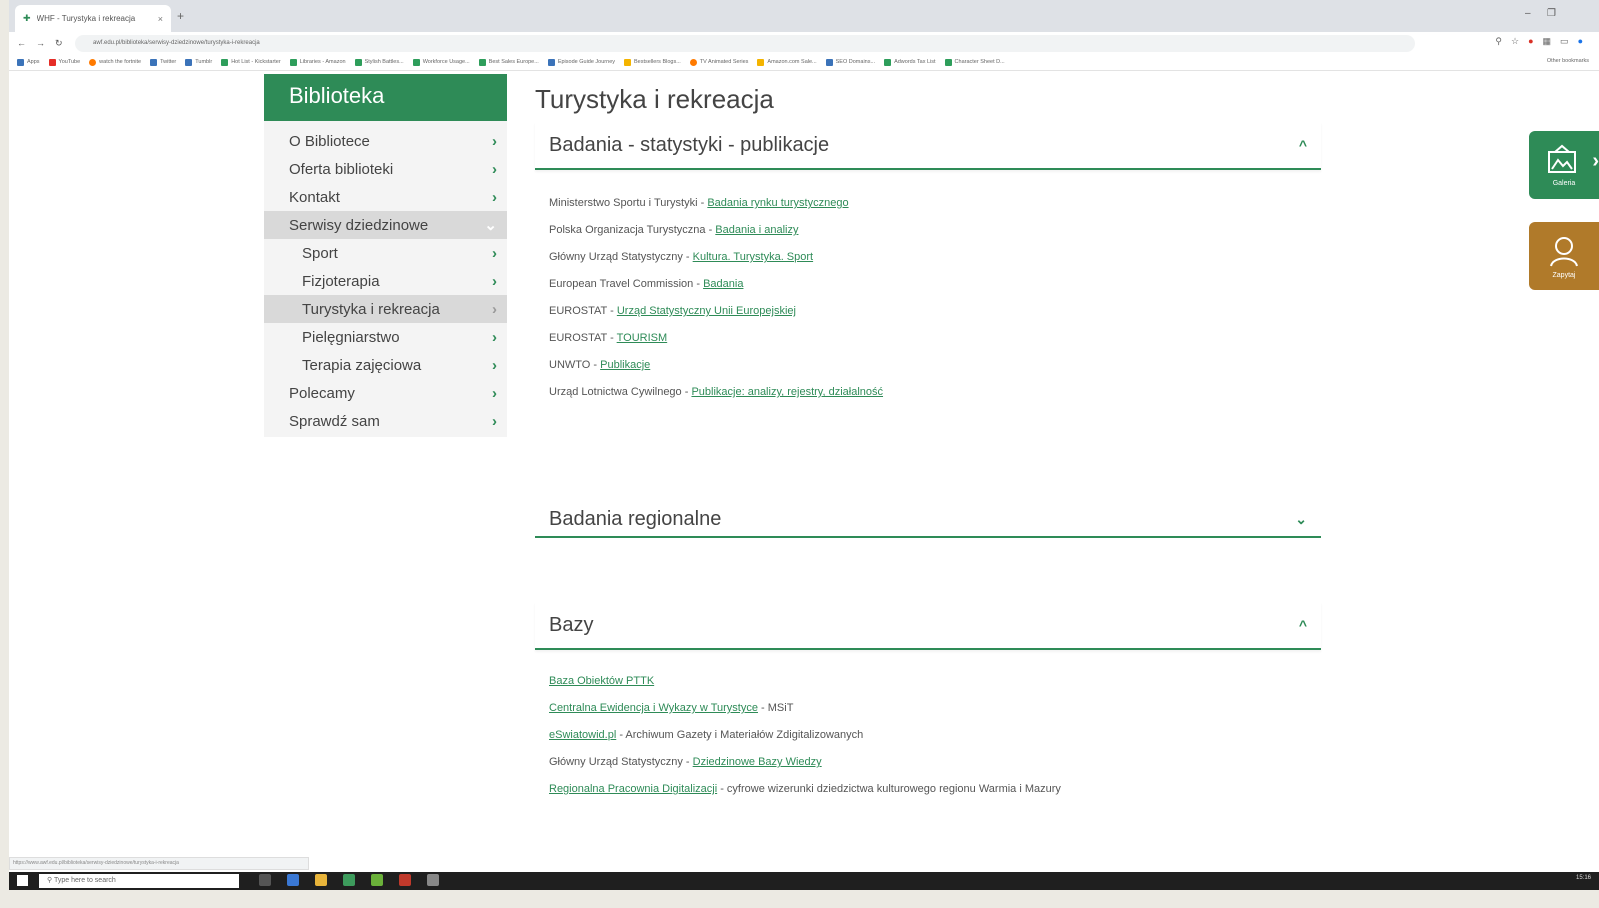  Describe the element at coordinates (385, 281) in the screenshot. I see `sidebar-item-fizjoterapia: Fizjoterapia ›` at that location.